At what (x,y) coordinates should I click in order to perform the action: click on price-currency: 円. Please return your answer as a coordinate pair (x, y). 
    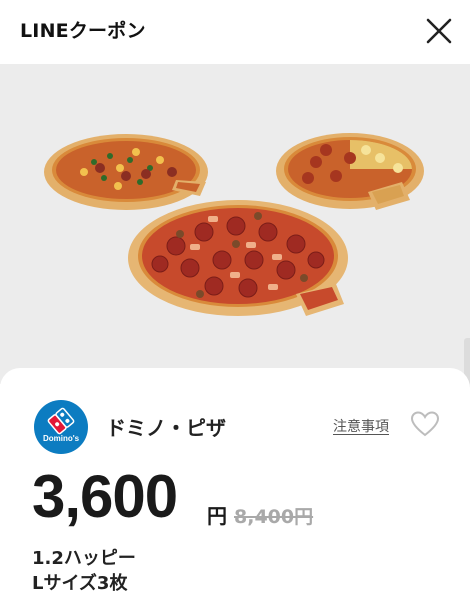
    Looking at the image, I should click on (217, 516).